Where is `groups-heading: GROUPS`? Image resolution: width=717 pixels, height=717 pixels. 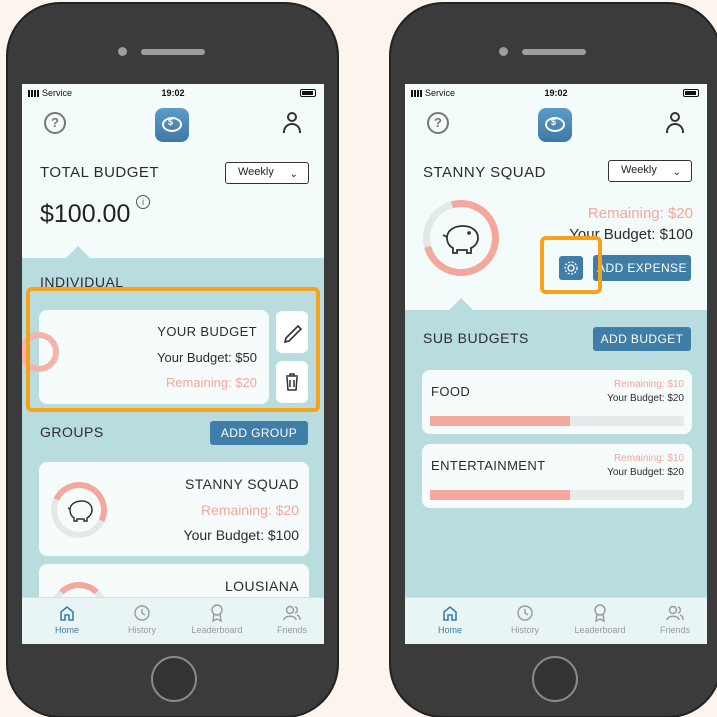
groups-heading: GROUPS is located at coordinates (72, 432).